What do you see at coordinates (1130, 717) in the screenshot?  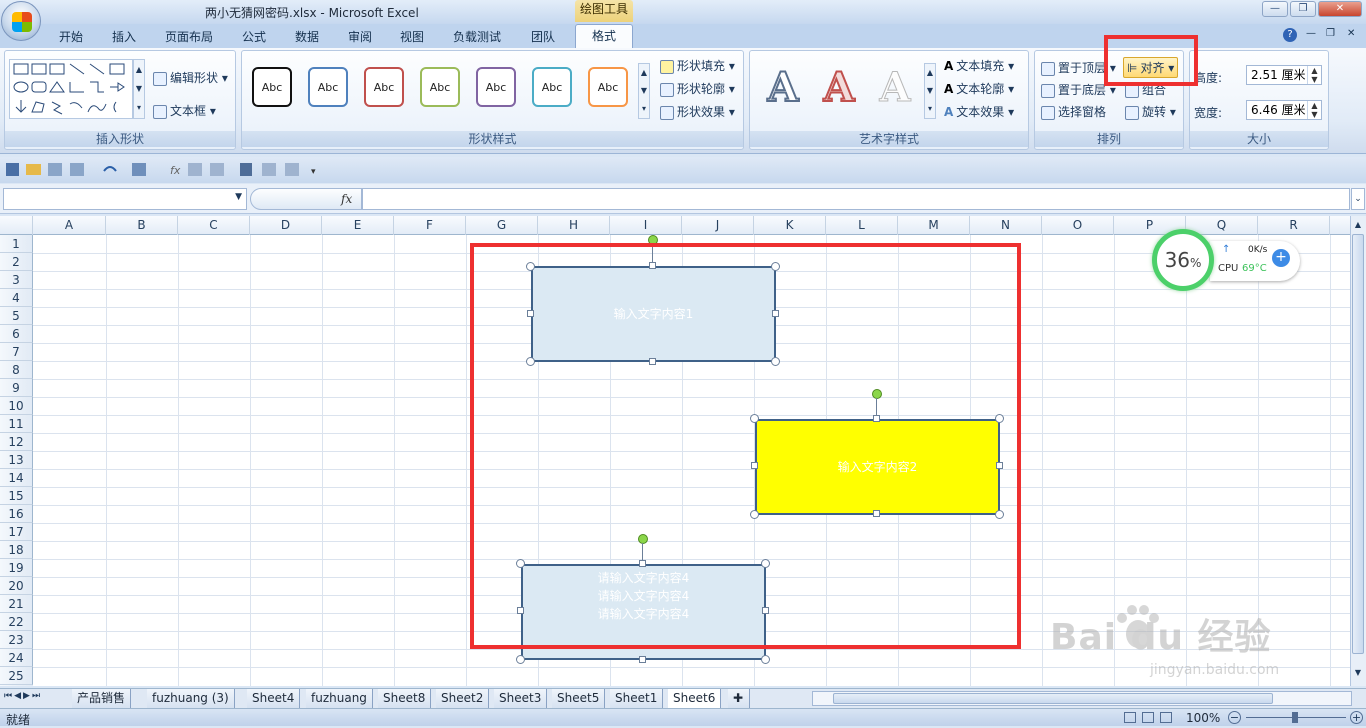 I see `normal-view-icon` at bounding box center [1130, 717].